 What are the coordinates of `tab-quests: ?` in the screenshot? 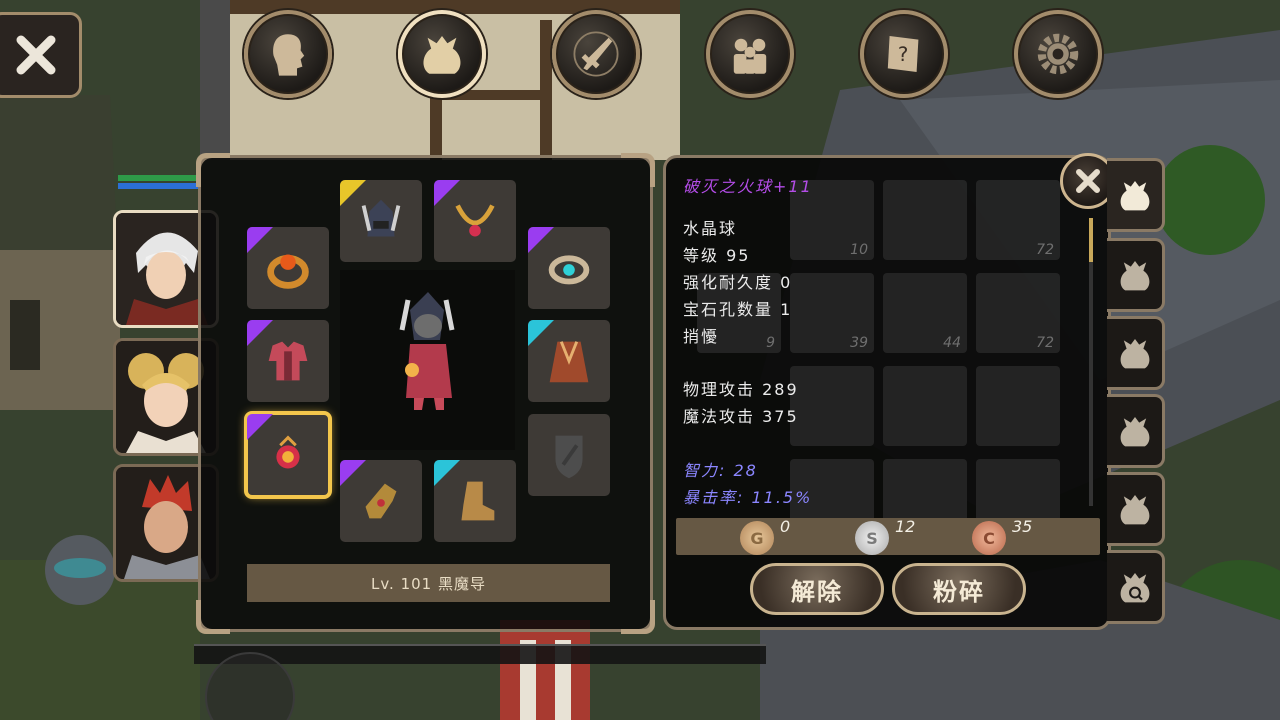 It's located at (904, 54).